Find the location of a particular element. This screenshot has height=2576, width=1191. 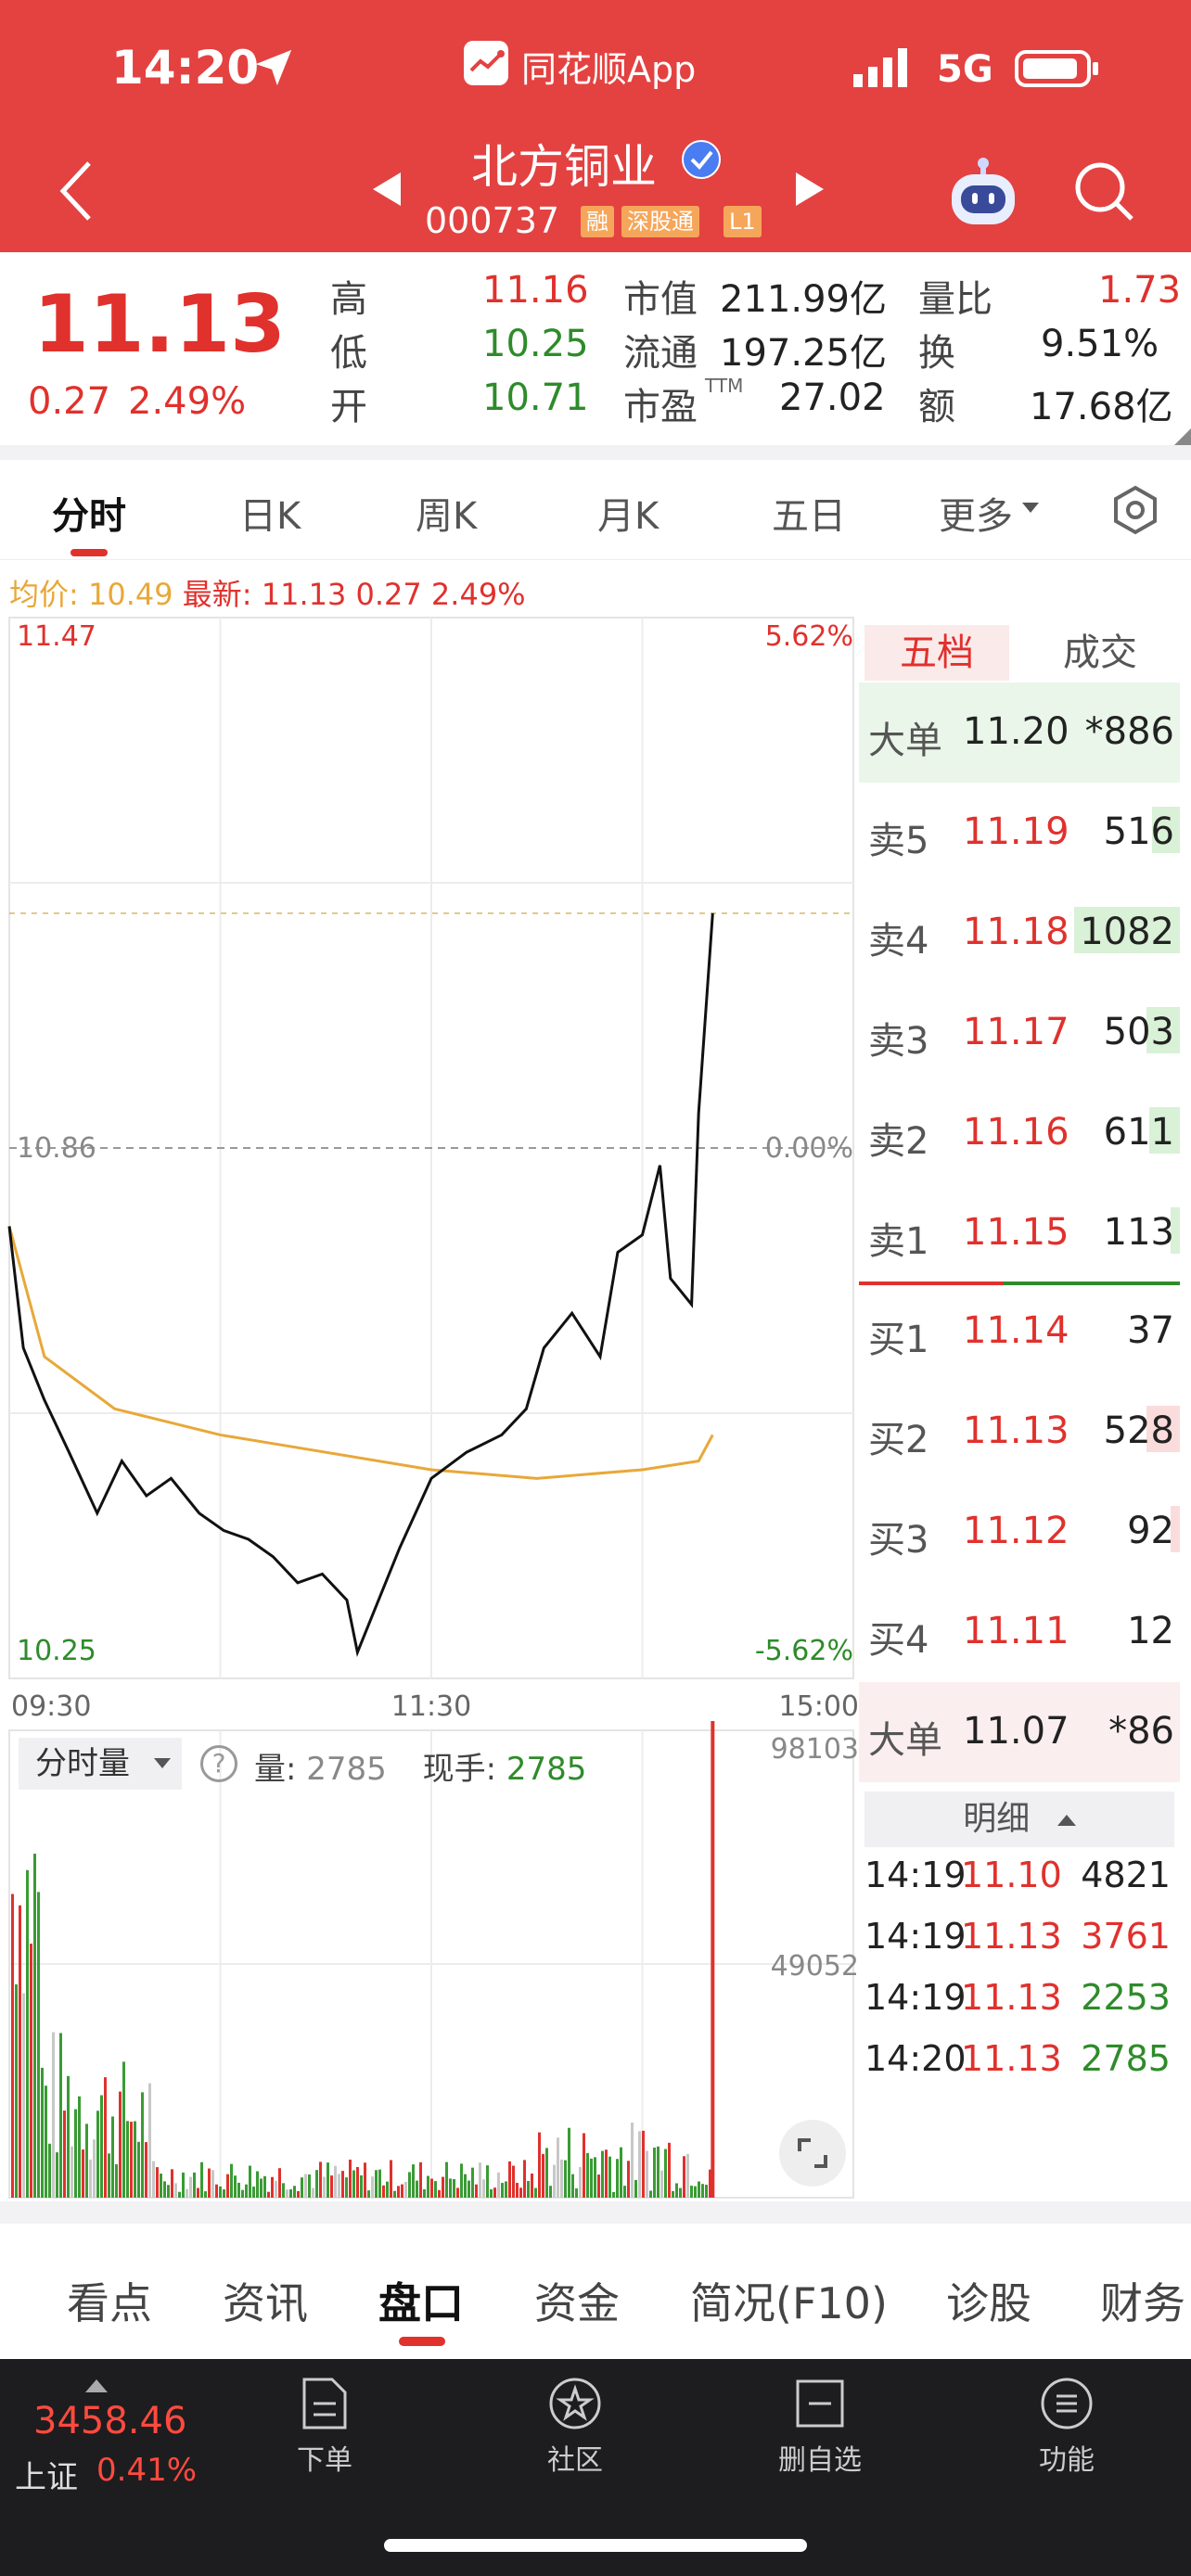

last-change: 0.27 is located at coordinates (388, 595).